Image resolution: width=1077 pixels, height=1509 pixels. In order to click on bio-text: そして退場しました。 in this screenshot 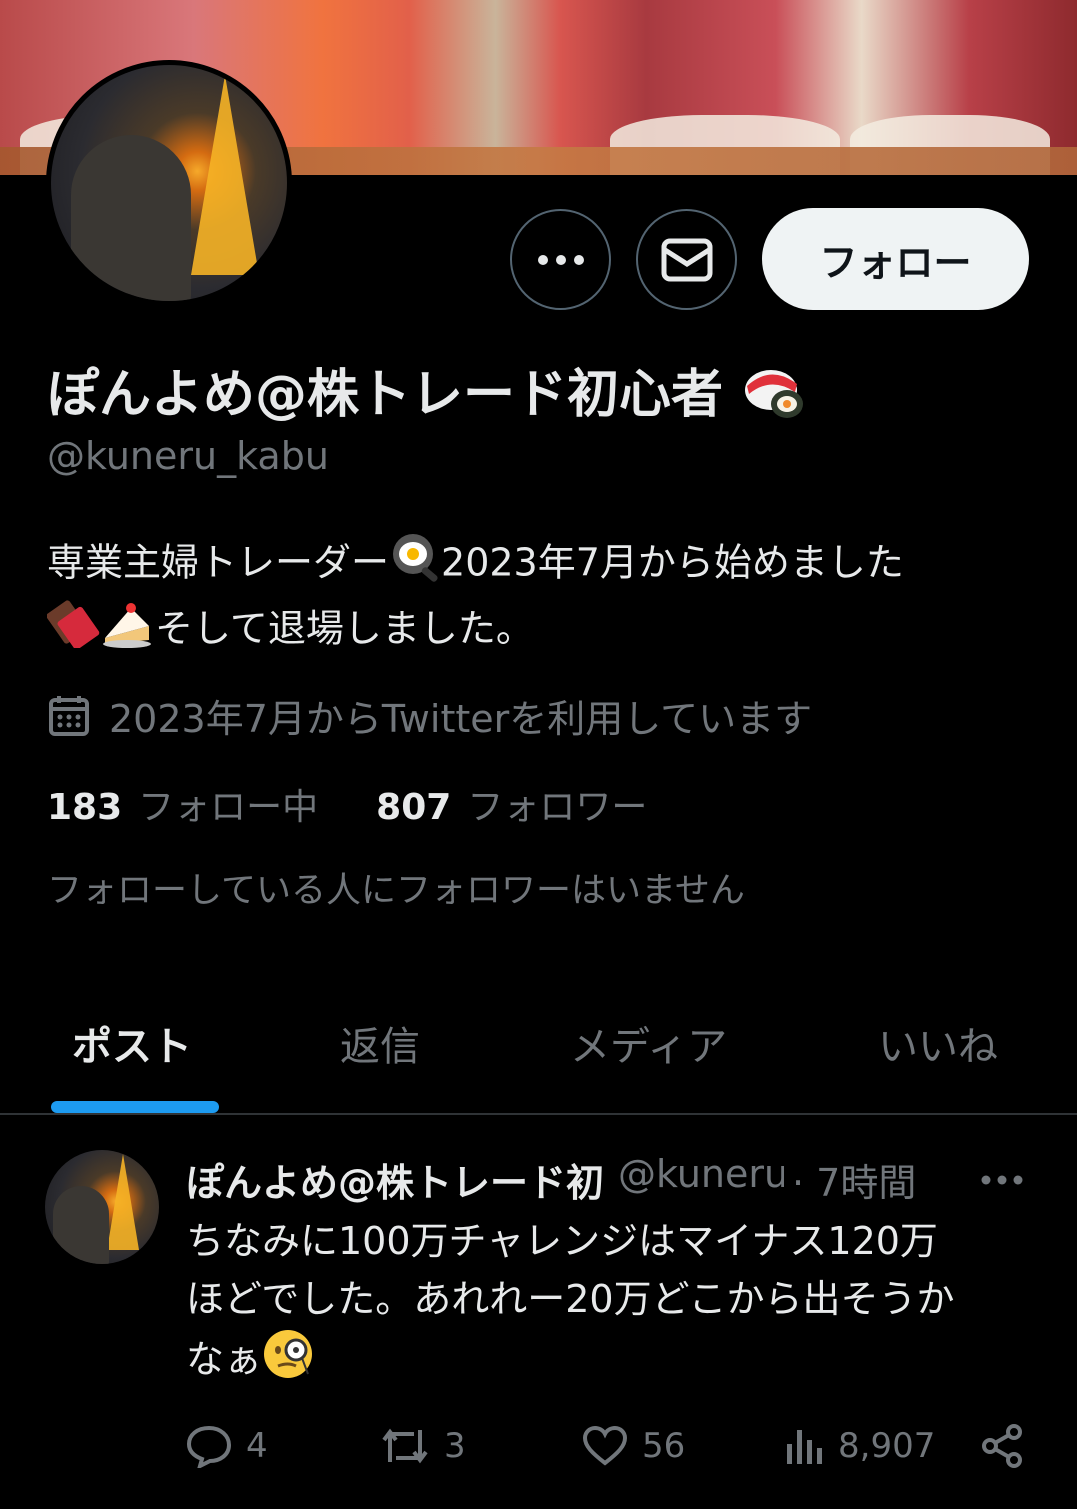, I will do `click(344, 628)`.